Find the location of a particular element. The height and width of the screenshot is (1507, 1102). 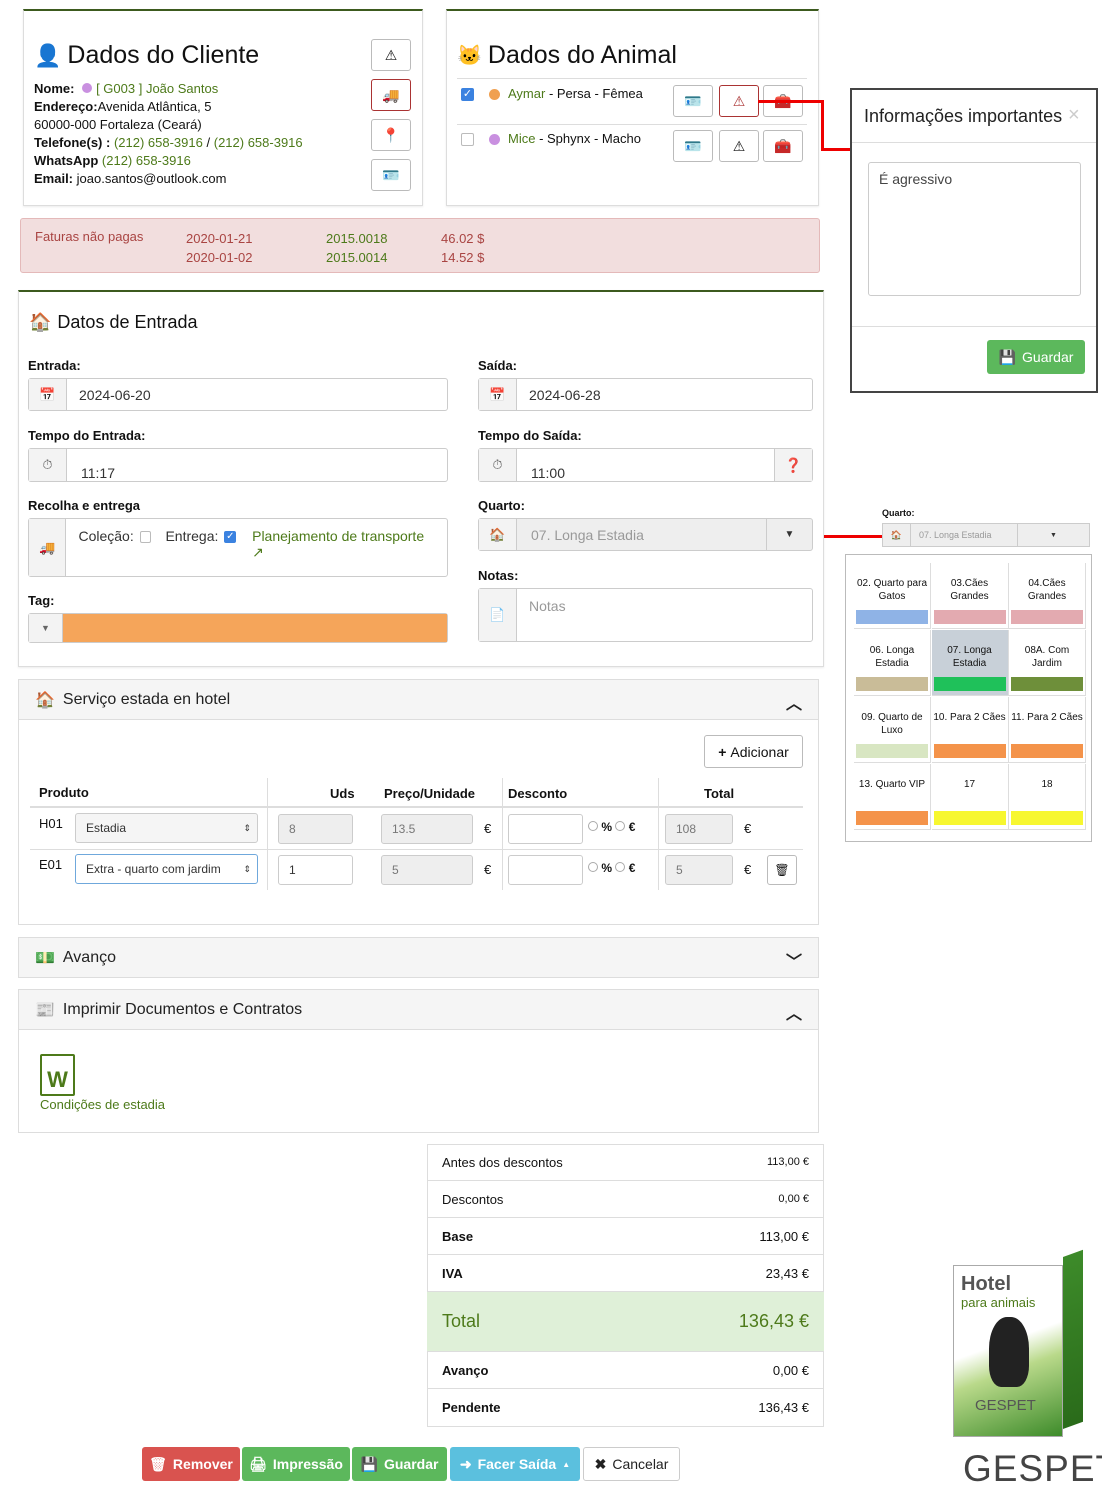

product-box-image: Hotel para animais GESPET is located at coordinates (1018, 1343).